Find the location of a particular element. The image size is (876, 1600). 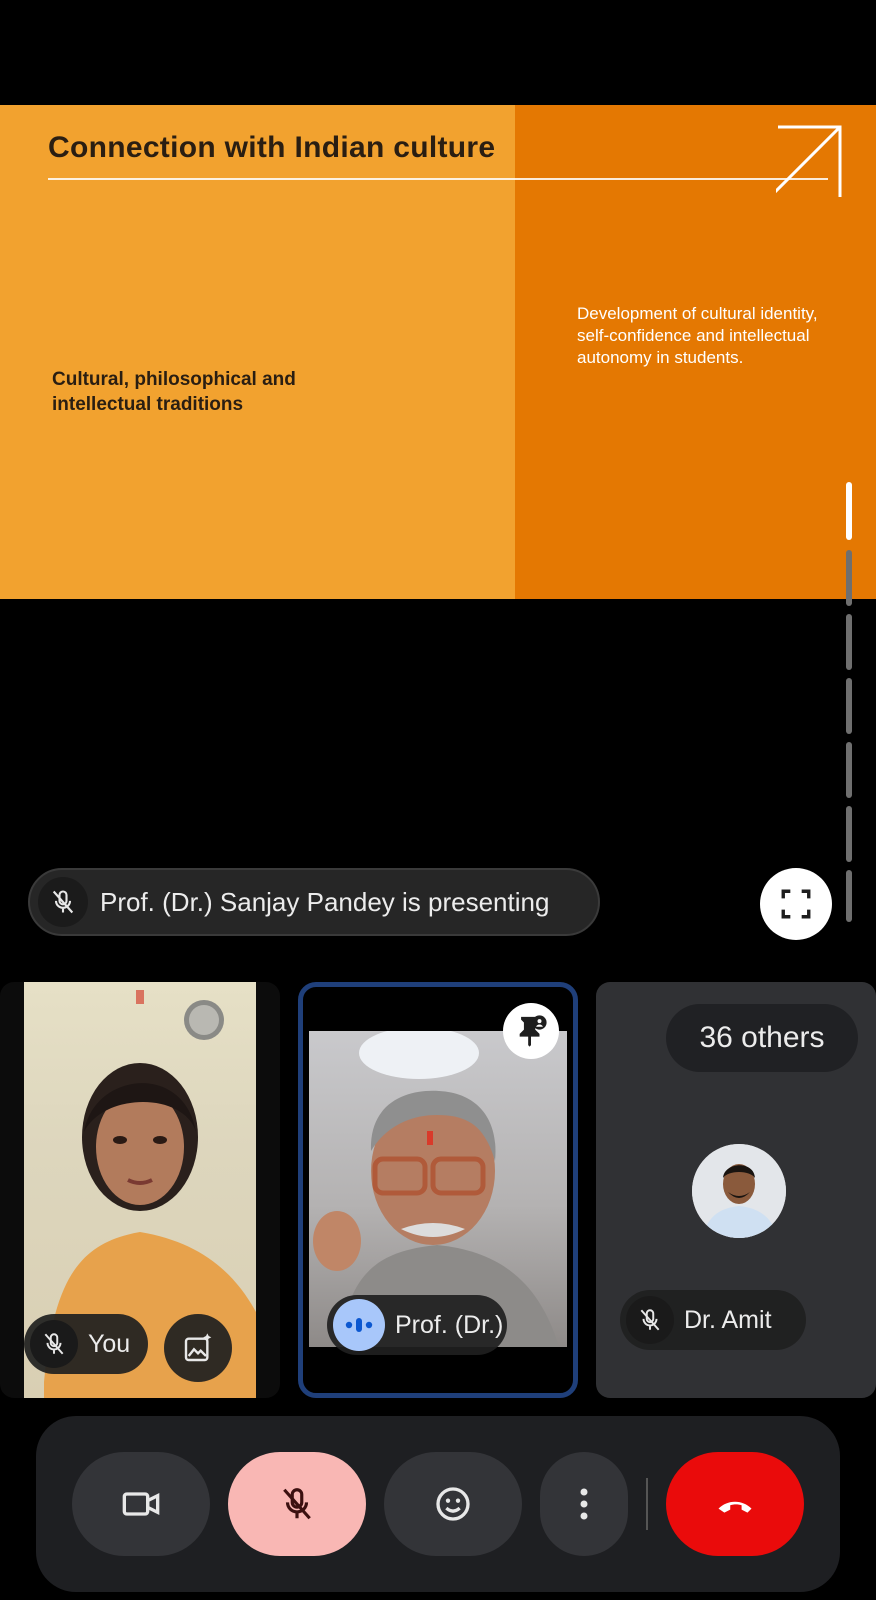

slide-scrollbar is located at coordinates (849, 702).